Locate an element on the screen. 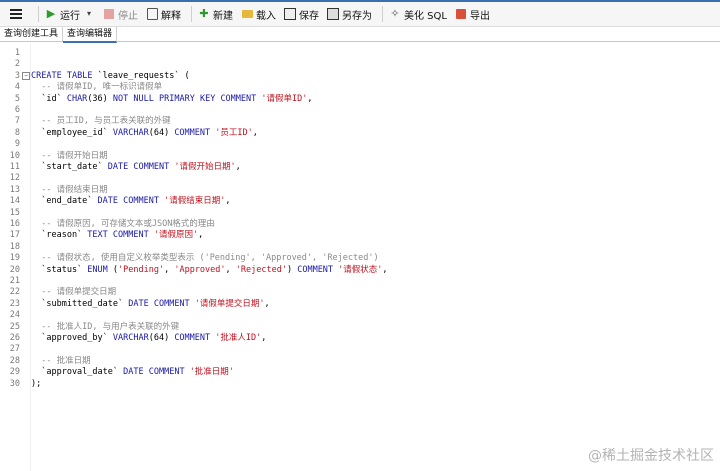  play-icon: ▶ is located at coordinates (51, 13).